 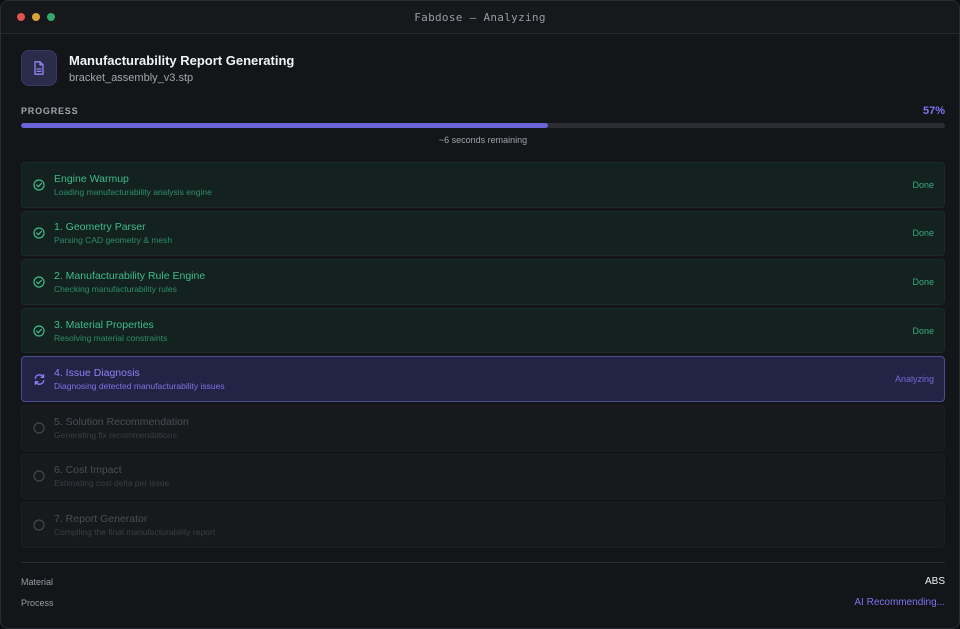 What do you see at coordinates (104, 324) in the screenshot?
I see `step-name: 3. Material Properties` at bounding box center [104, 324].